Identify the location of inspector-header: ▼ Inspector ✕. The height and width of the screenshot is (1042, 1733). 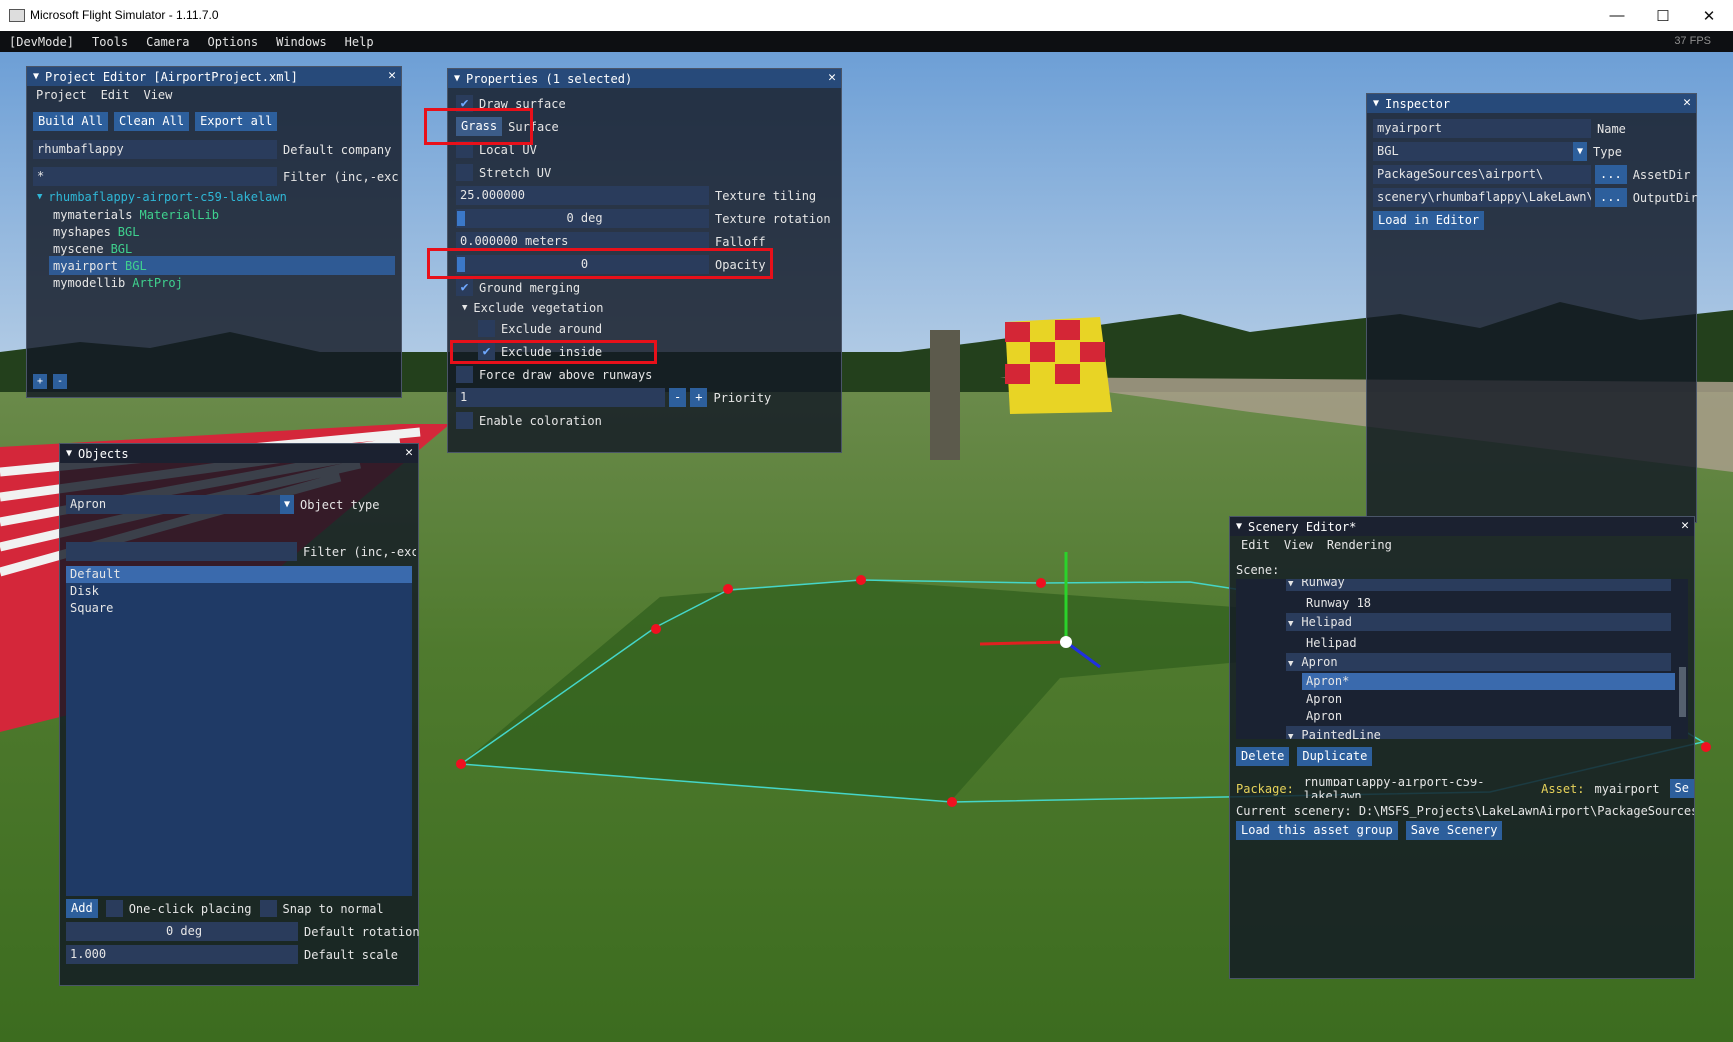
(1531, 103).